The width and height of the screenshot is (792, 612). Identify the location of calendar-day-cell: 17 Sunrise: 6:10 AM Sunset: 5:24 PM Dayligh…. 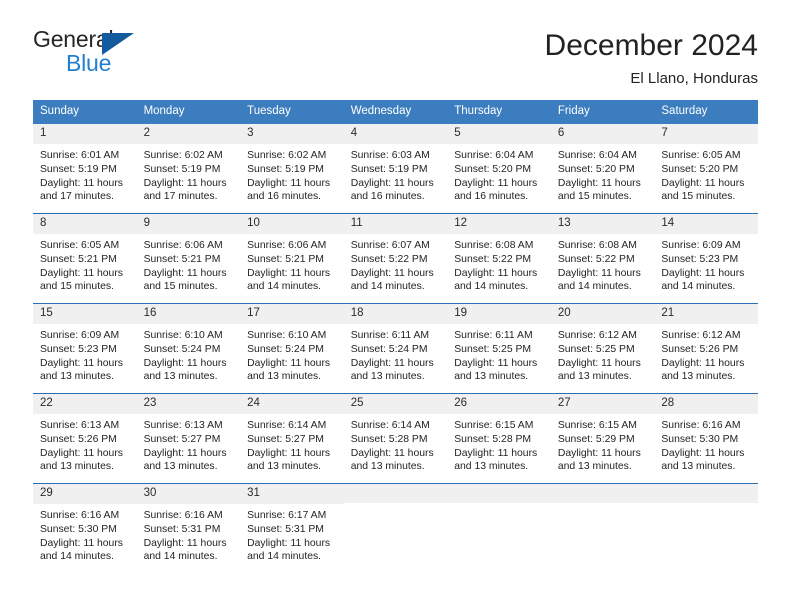
(292, 348).